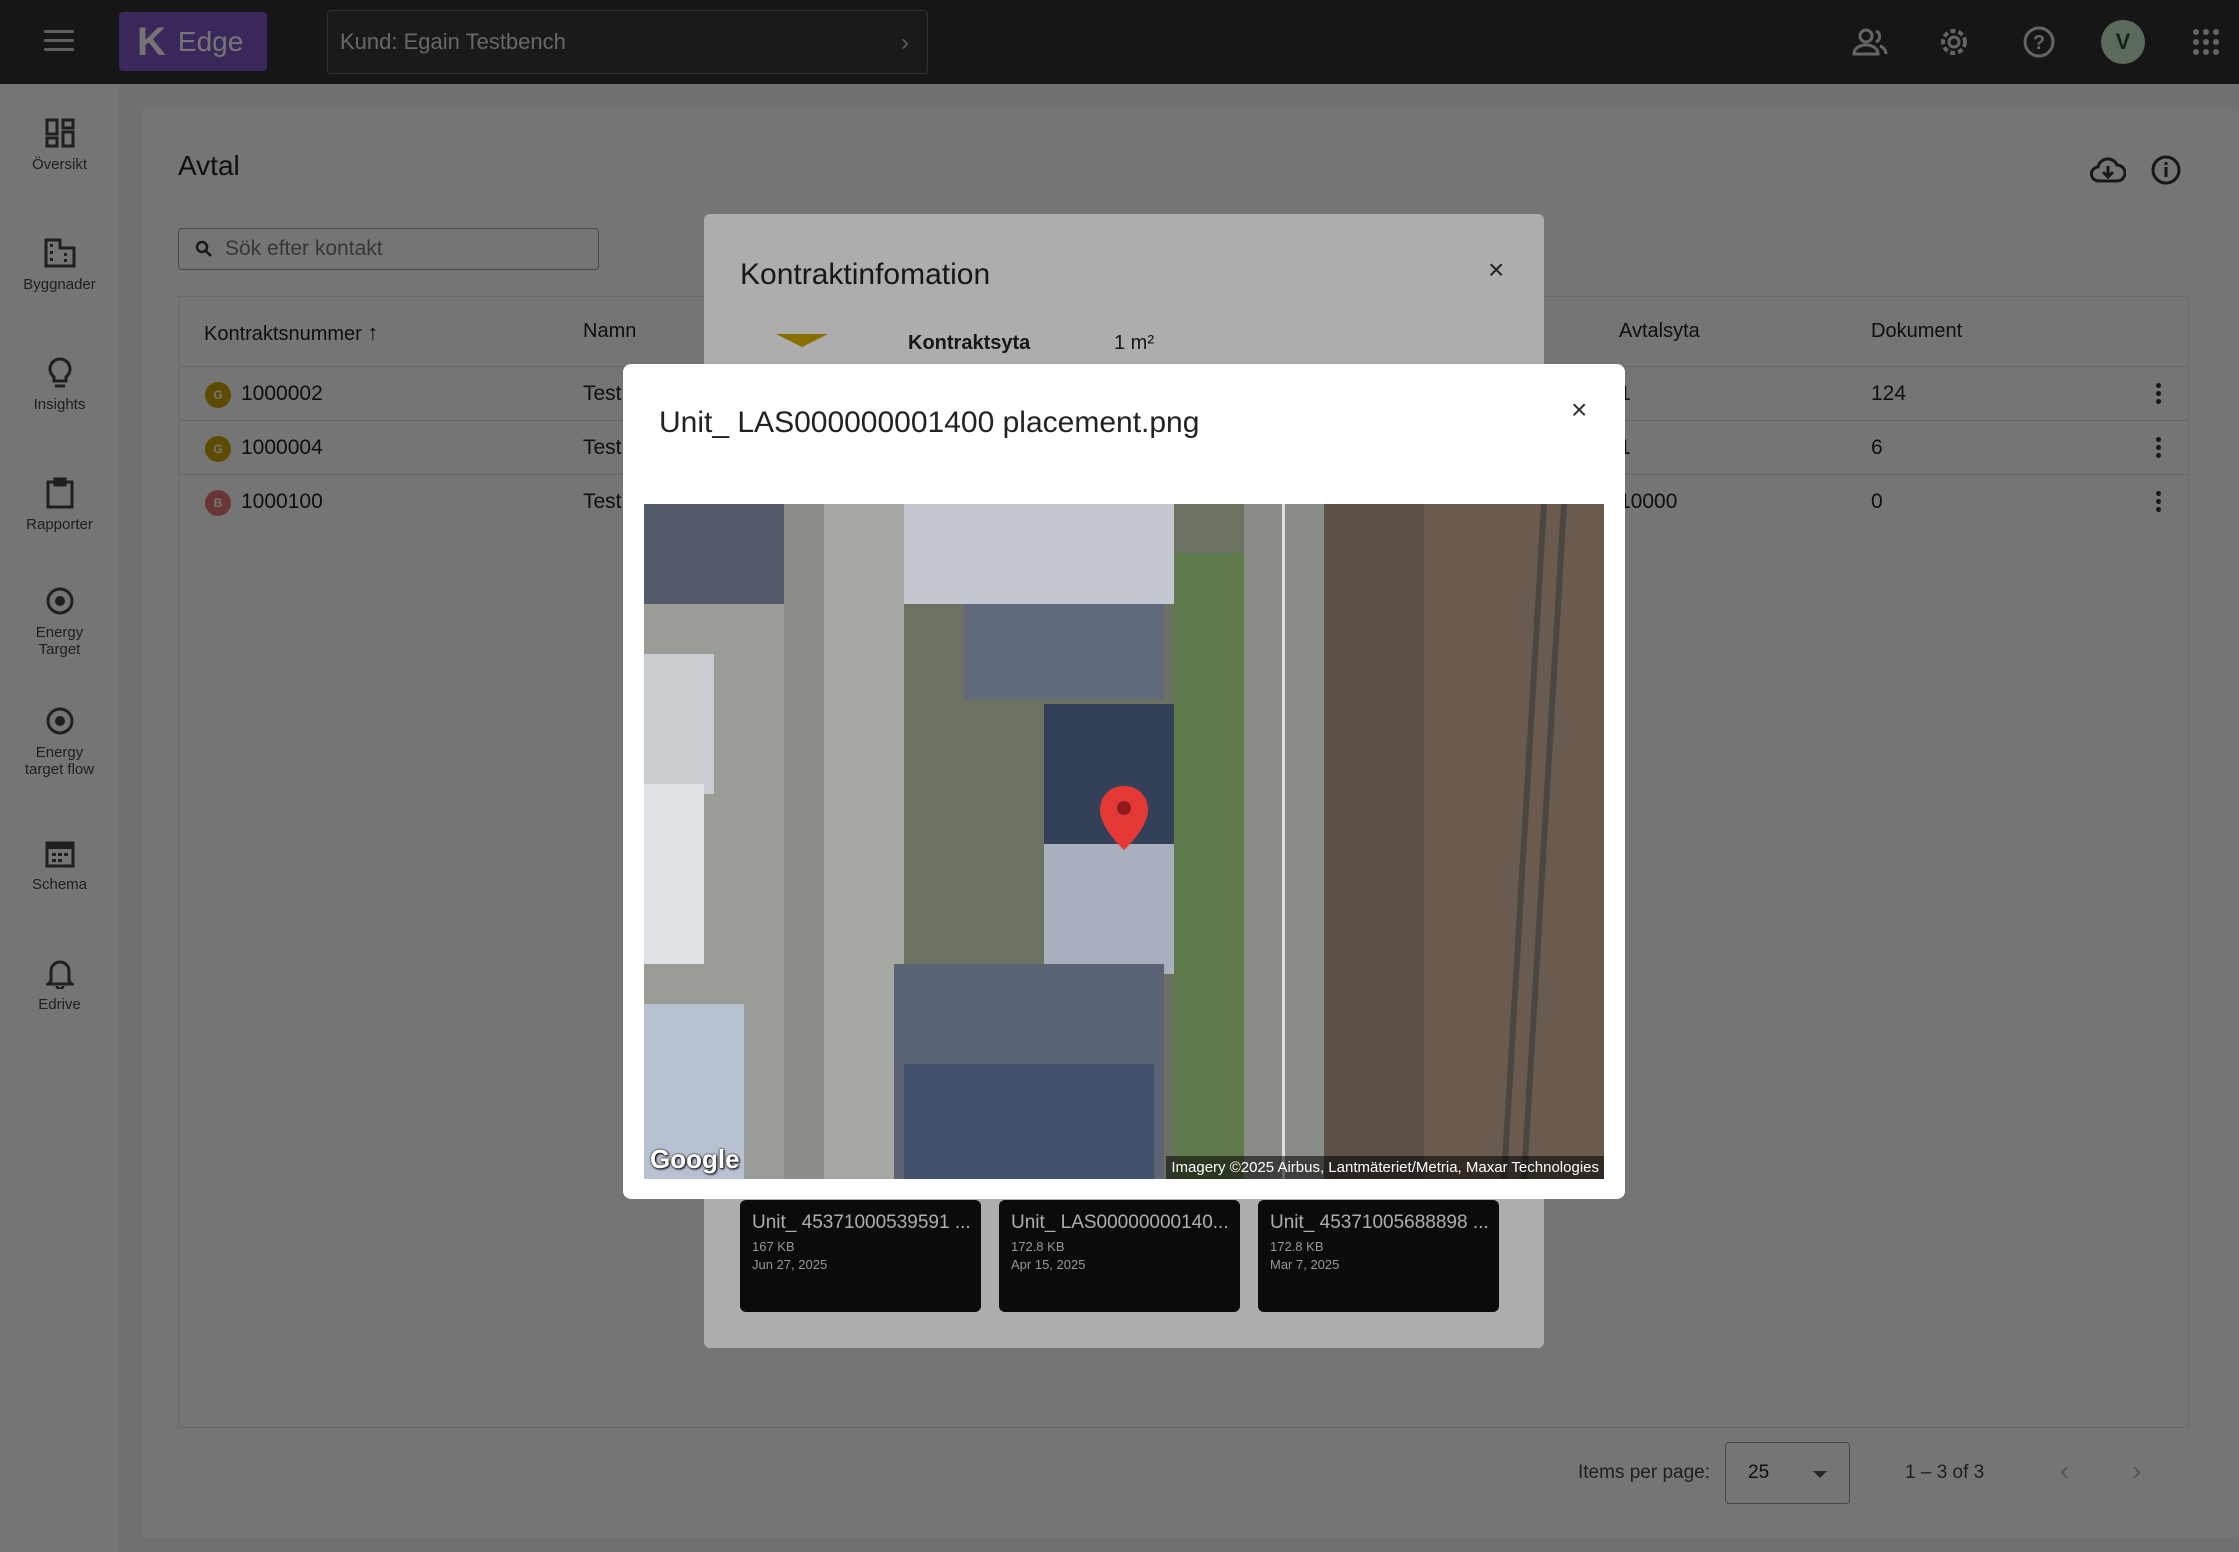 Image resolution: width=2239 pixels, height=1552 pixels. I want to click on dialog-title: Unit_ LAS000000001400 placement.png, so click(929, 422).